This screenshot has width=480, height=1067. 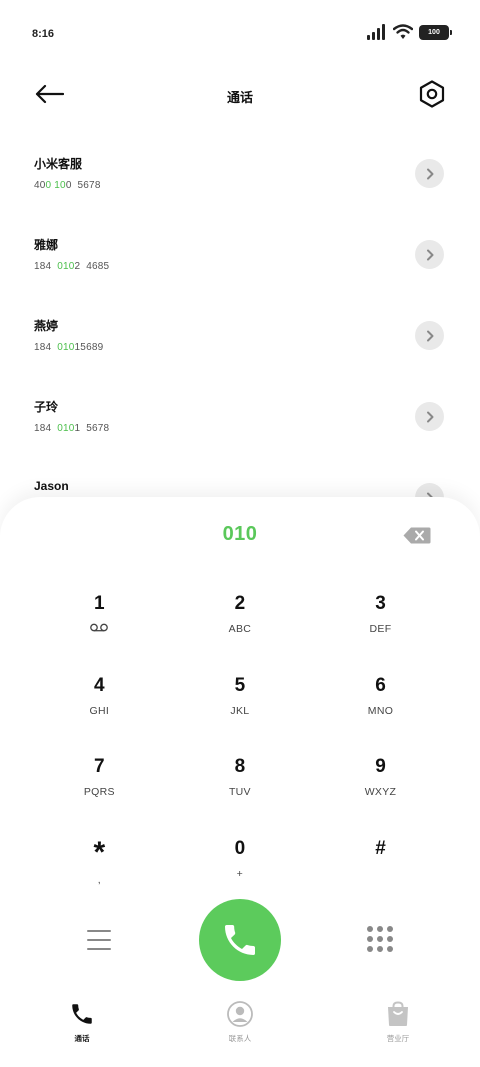 What do you see at coordinates (240, 603) in the screenshot?
I see `key-digit: 2` at bounding box center [240, 603].